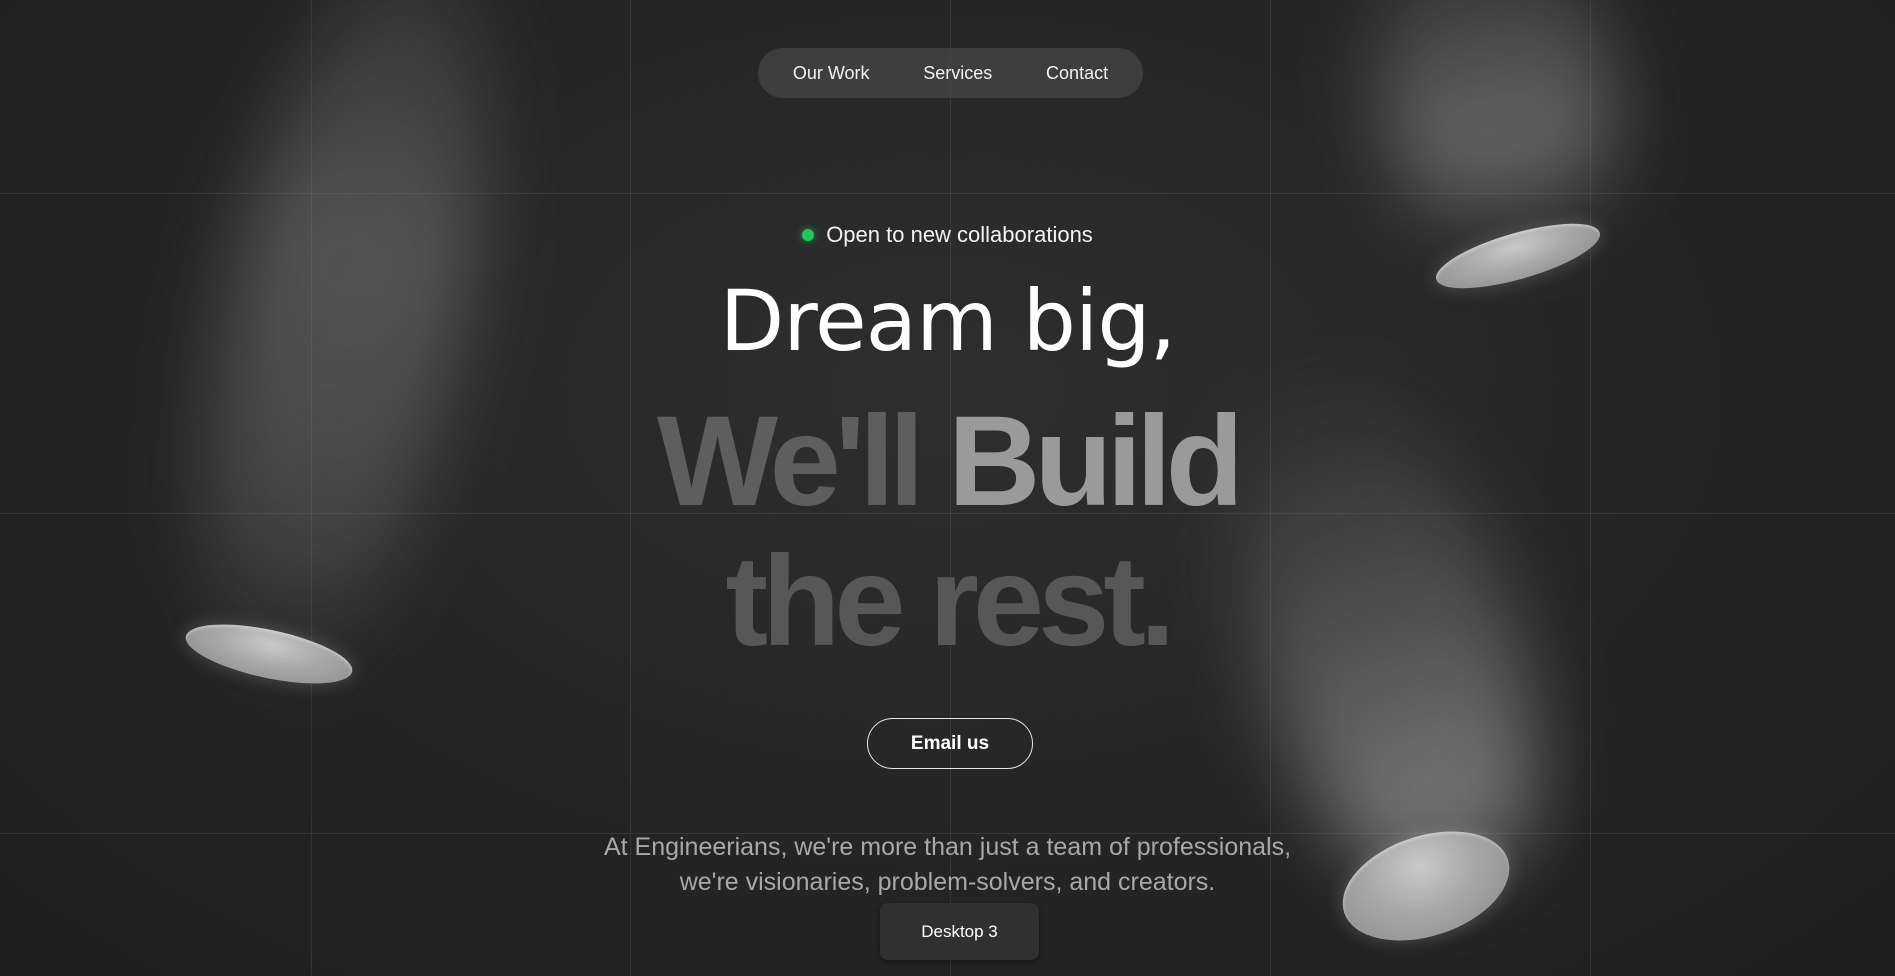 The width and height of the screenshot is (1895, 976). I want to click on status-dot-icon, so click(808, 235).